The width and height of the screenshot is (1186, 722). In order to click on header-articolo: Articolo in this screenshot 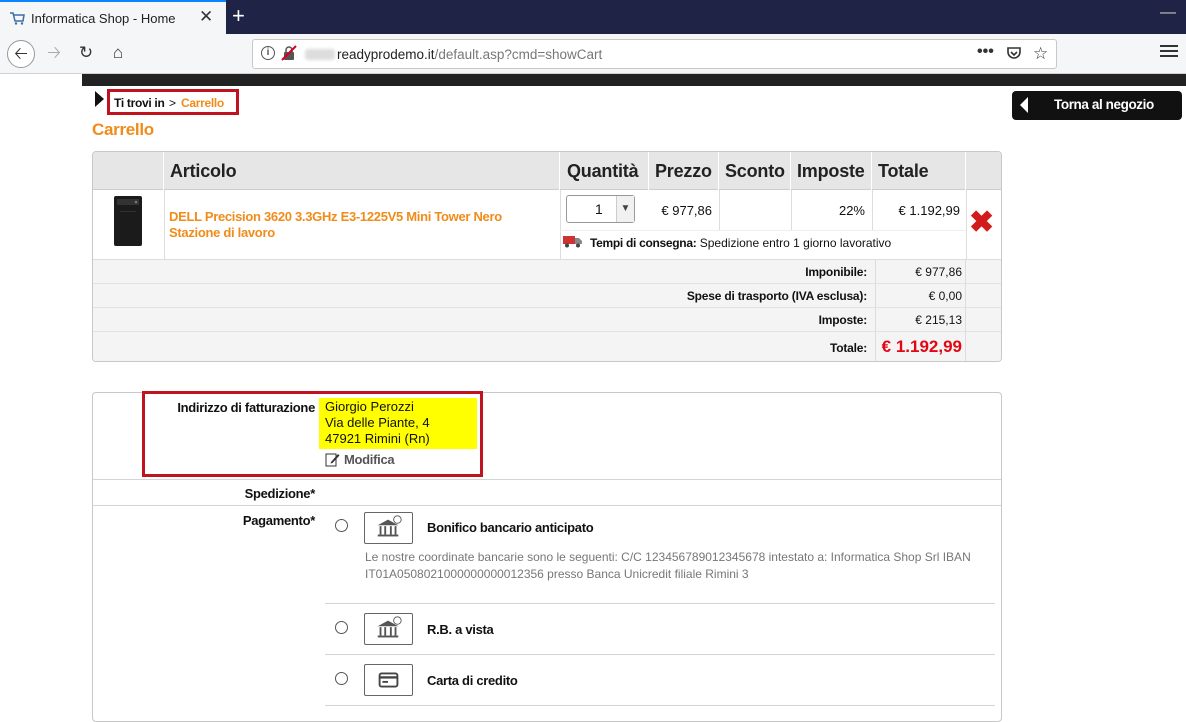, I will do `click(362, 171)`.